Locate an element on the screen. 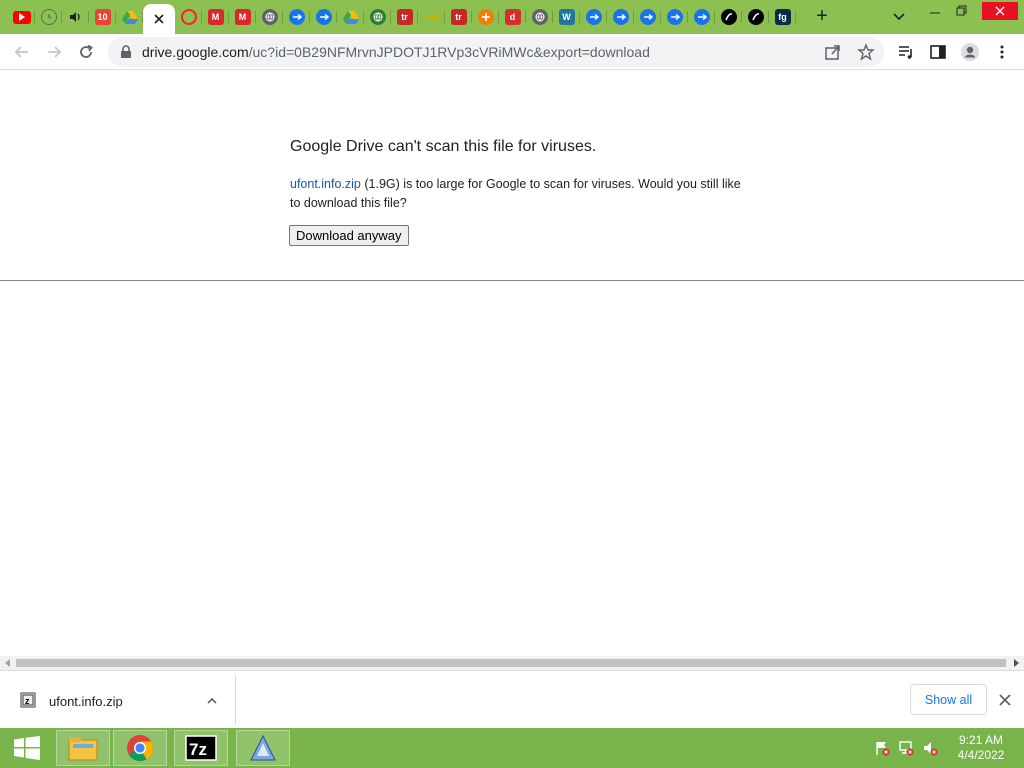  opera-icon is located at coordinates (188, 17).